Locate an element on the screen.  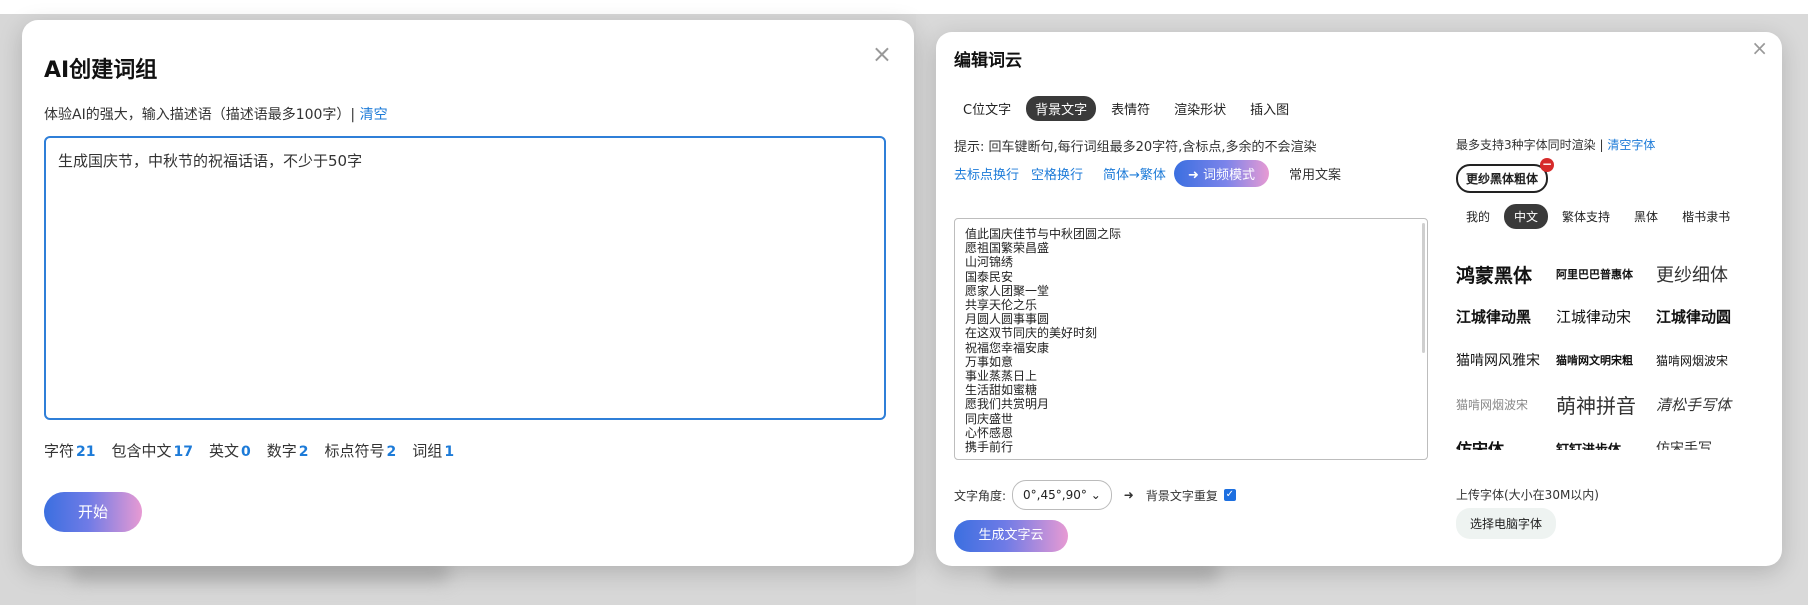
font-option: 江城律动黑 is located at coordinates (1506, 316).